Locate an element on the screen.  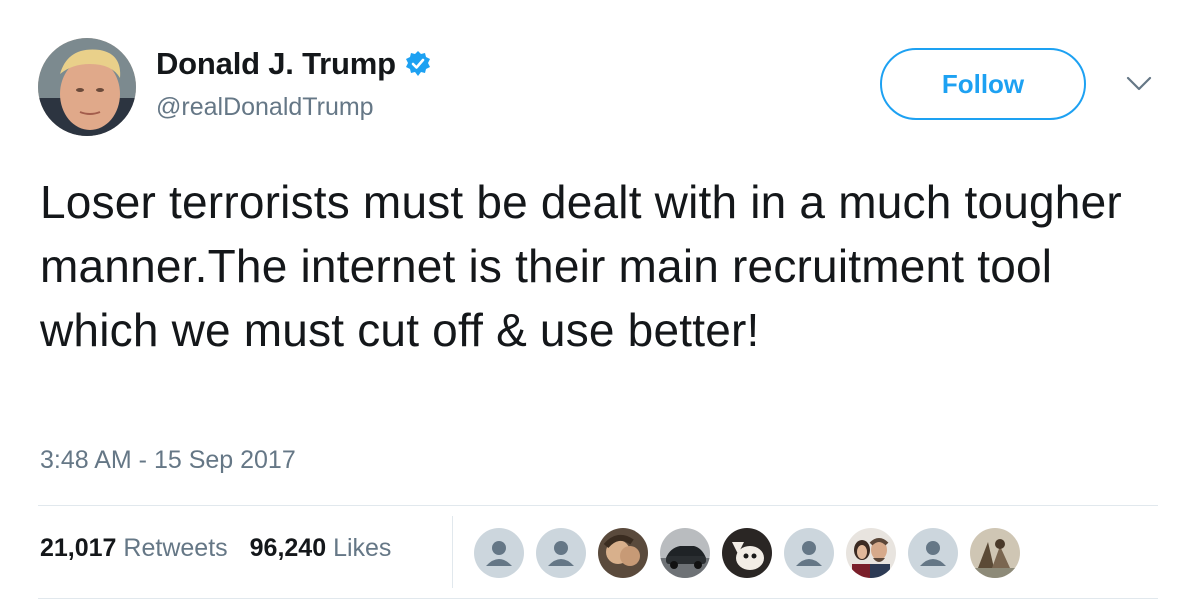
author-name: Donald J. Trump is located at coordinates (294, 64).